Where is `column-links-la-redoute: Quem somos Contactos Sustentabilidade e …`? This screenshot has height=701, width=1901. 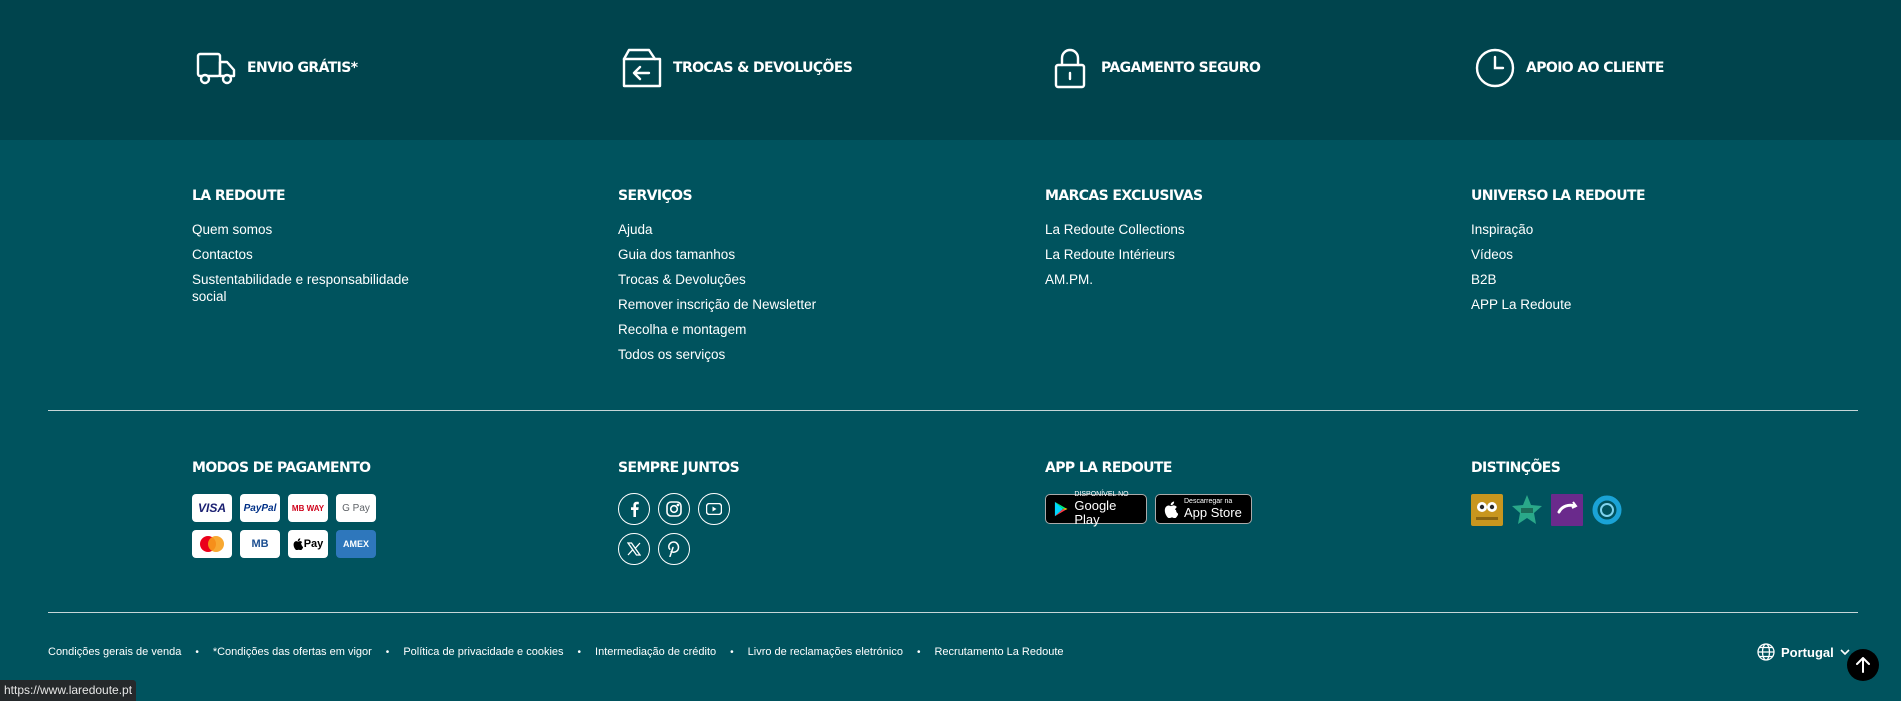 column-links-la-redoute: Quem somos Contactos Sustentabilidade e … is located at coordinates (307, 267).